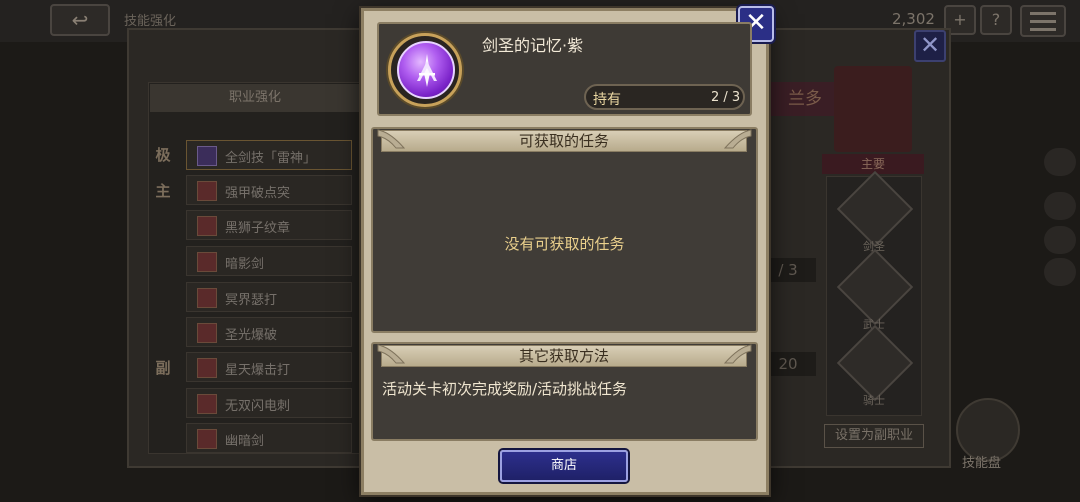 The width and height of the screenshot is (1080, 502). I want to click on help-icon: ?, so click(996, 19).